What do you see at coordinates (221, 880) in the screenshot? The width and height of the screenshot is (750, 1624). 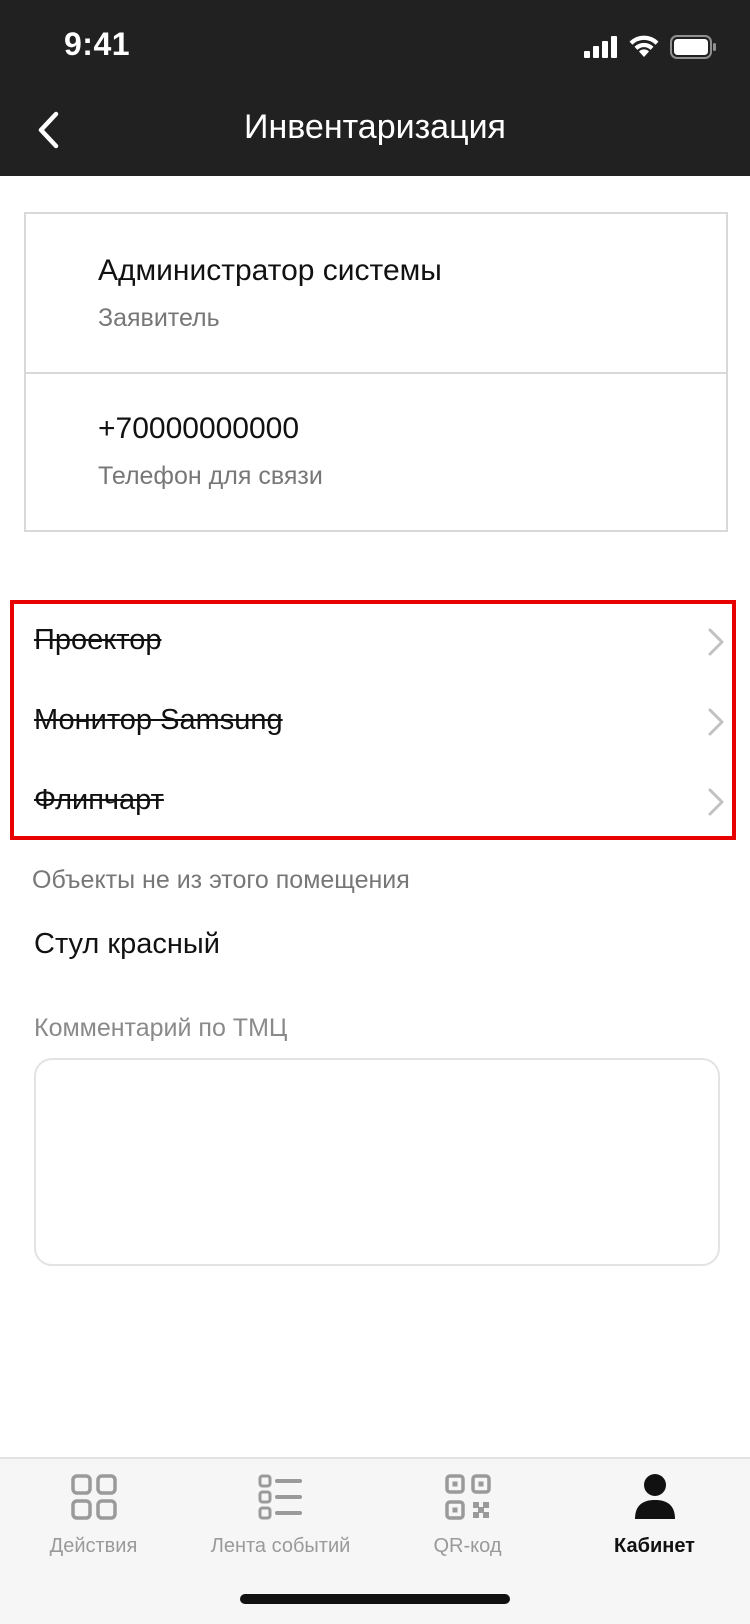 I see `outside-objects-caption: Объекты не из этого помещения` at bounding box center [221, 880].